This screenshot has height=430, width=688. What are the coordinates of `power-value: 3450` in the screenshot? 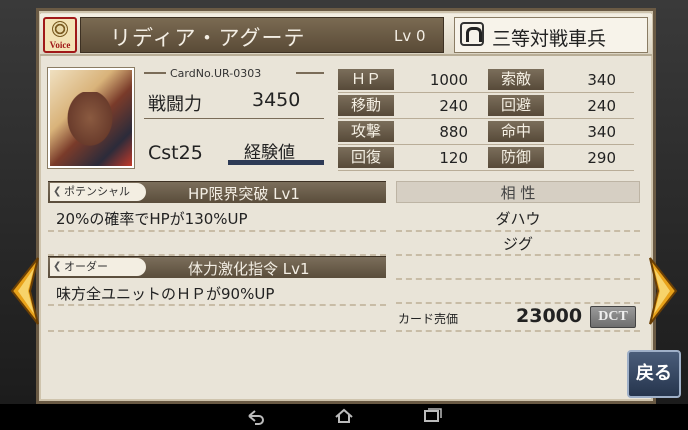 It's located at (276, 100).